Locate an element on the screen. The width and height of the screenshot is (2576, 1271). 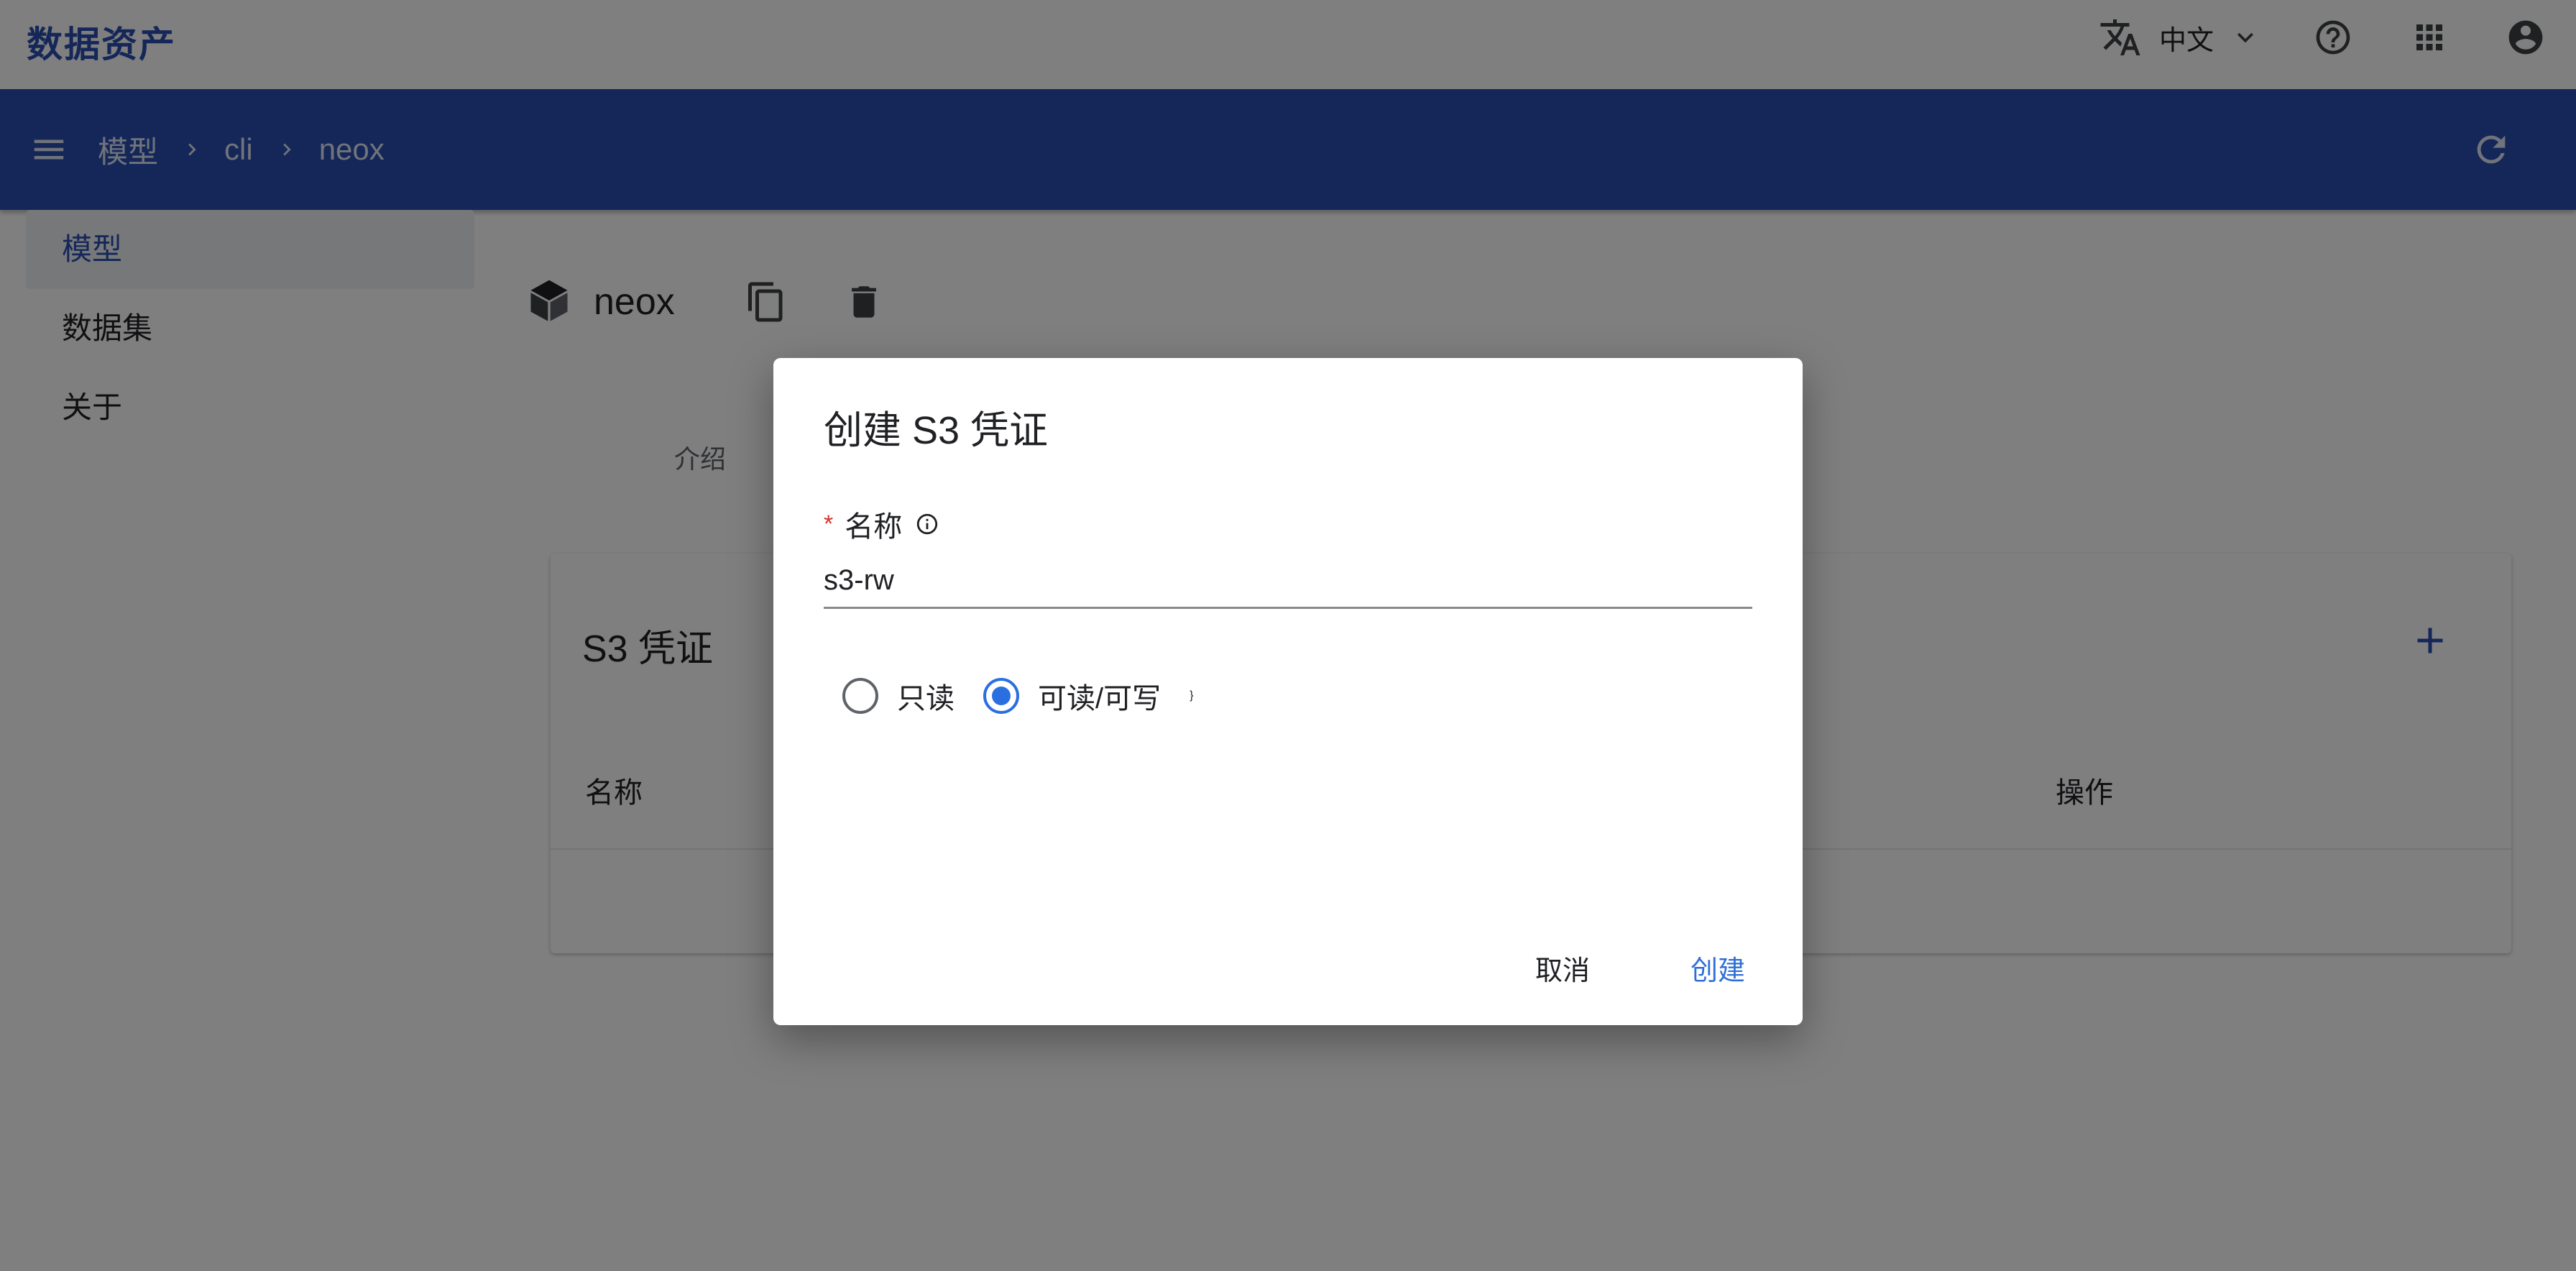
radio-unchecked-icon is located at coordinates (860, 696).